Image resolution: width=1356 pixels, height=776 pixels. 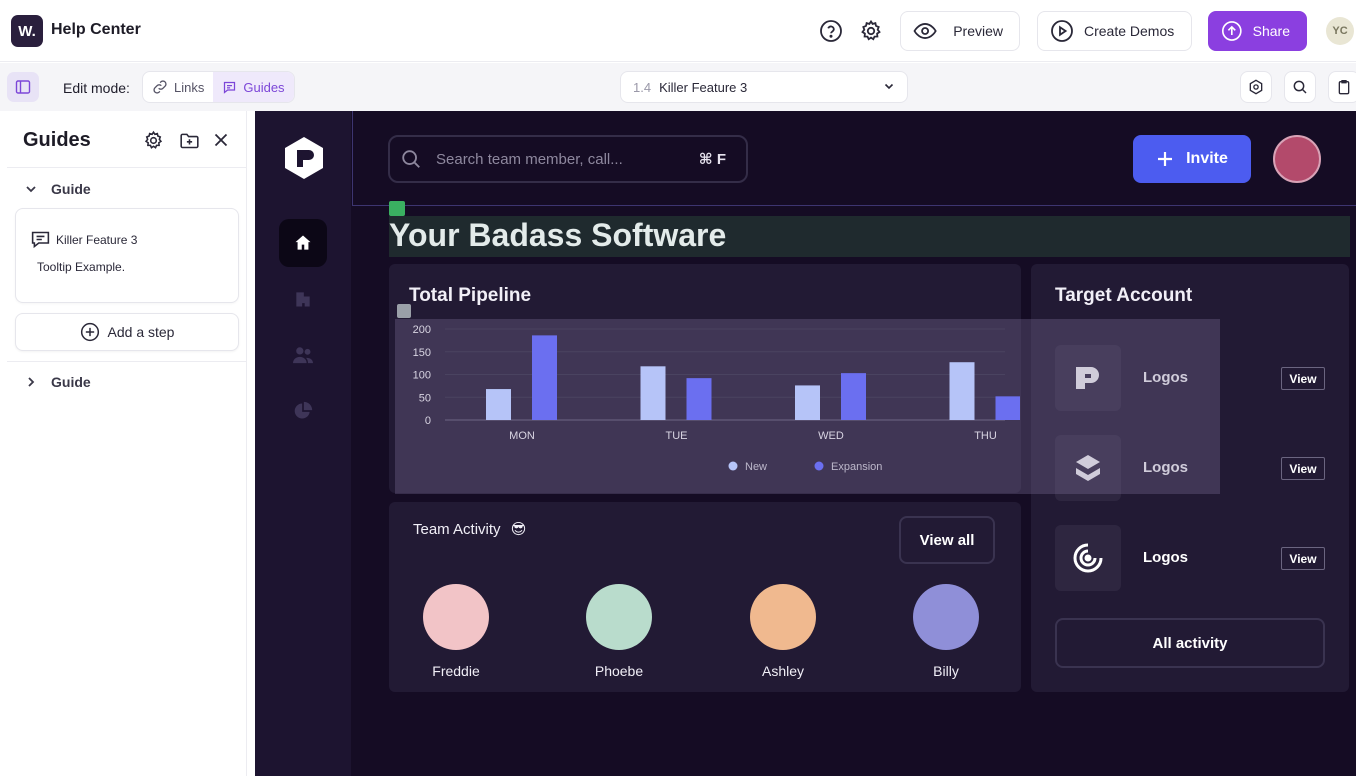 What do you see at coordinates (456, 631) in the screenshot?
I see `team-member: Freddie` at bounding box center [456, 631].